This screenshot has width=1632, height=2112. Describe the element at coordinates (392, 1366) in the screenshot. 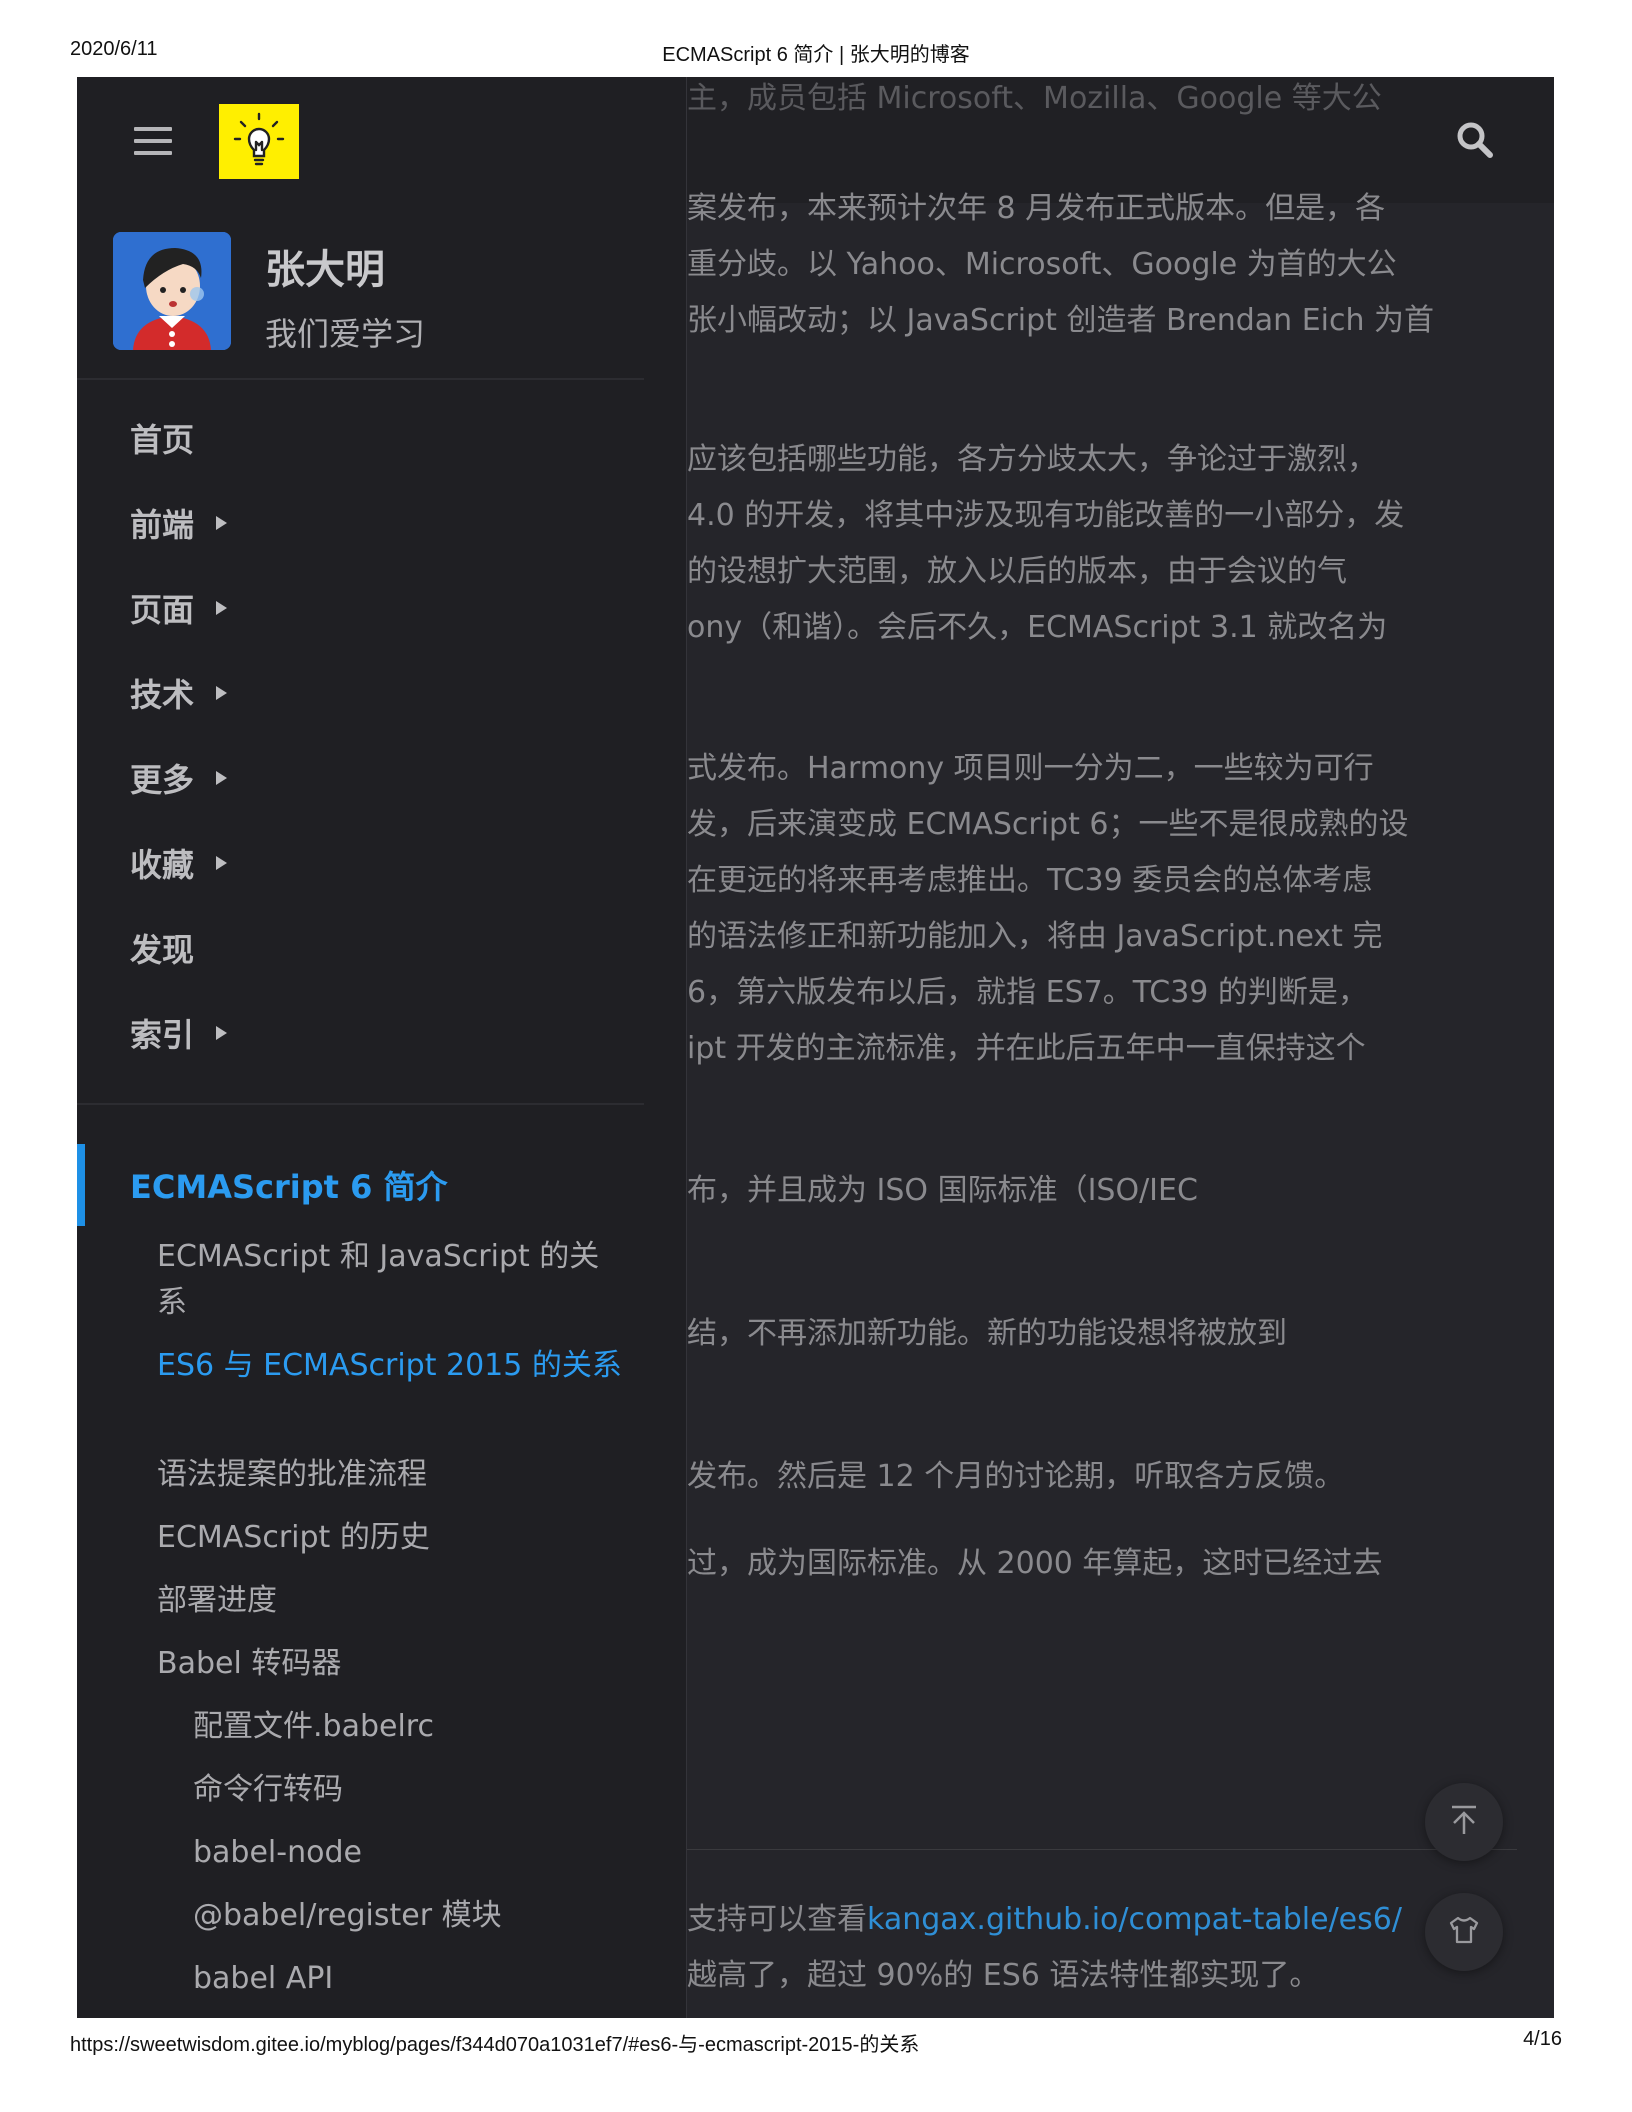

I see `toc-item-active: ES6 与 ECMAScript 2015 的关系` at that location.